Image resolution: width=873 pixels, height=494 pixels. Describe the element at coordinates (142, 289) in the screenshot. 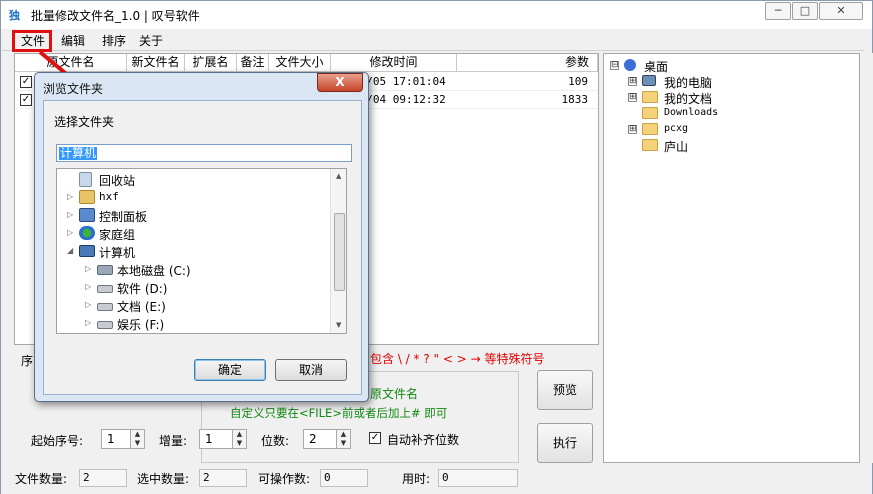

I see `tree-item-label: 软件 (D:)` at that location.